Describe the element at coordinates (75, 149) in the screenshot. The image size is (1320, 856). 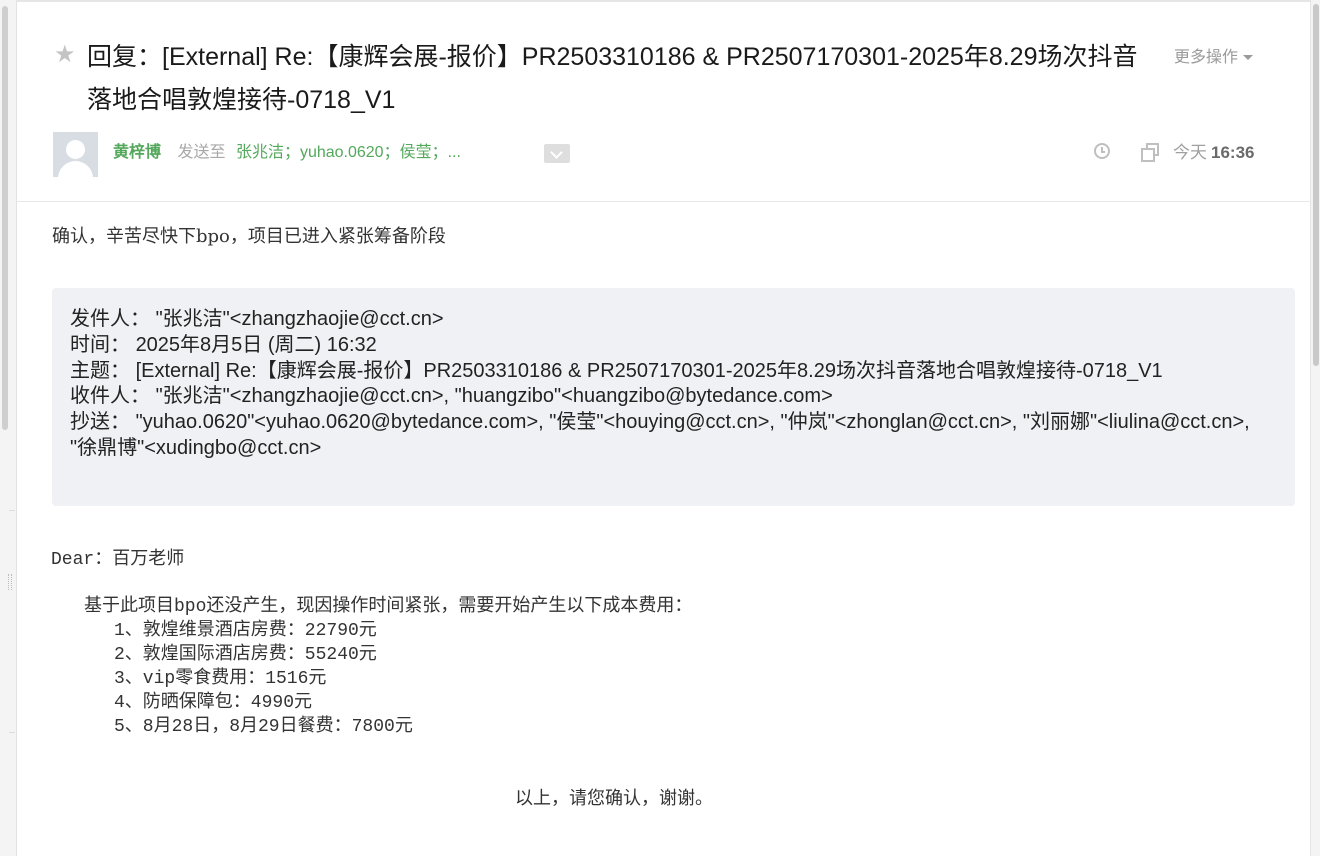
I see `avatar-head` at that location.